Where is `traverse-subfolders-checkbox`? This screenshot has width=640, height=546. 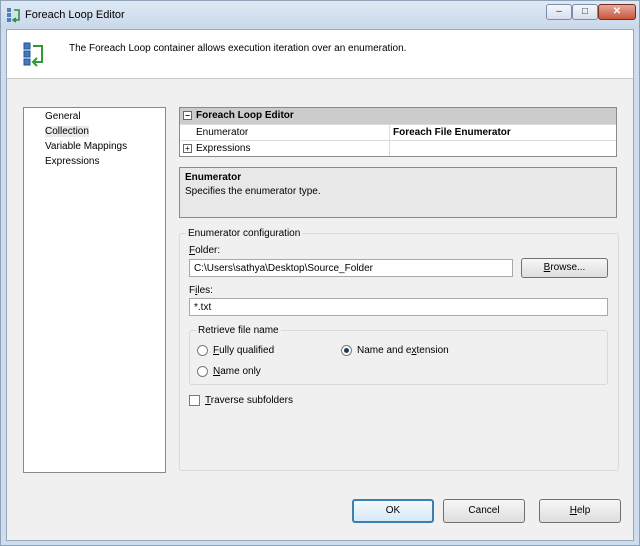 traverse-subfolders-checkbox is located at coordinates (194, 400).